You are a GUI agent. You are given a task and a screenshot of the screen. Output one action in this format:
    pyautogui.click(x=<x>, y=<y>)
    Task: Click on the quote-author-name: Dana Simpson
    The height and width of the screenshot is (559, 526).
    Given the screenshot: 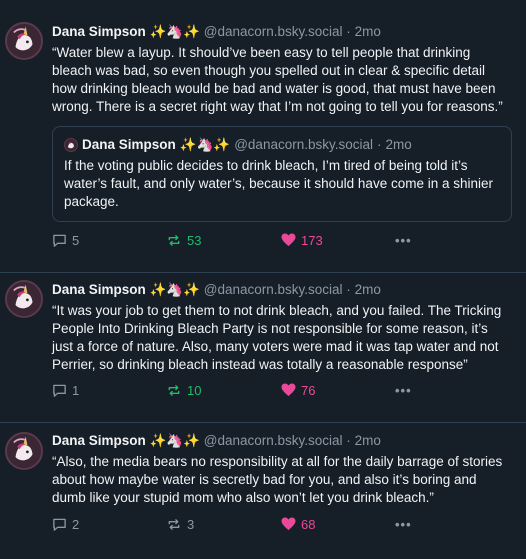 What is the action you would take?
    pyautogui.click(x=129, y=145)
    